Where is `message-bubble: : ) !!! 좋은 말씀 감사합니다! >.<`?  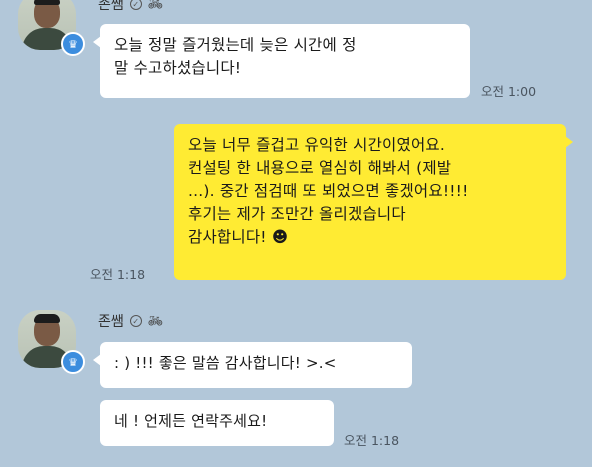 message-bubble: : ) !!! 좋은 말씀 감사합니다! >.< is located at coordinates (252, 365).